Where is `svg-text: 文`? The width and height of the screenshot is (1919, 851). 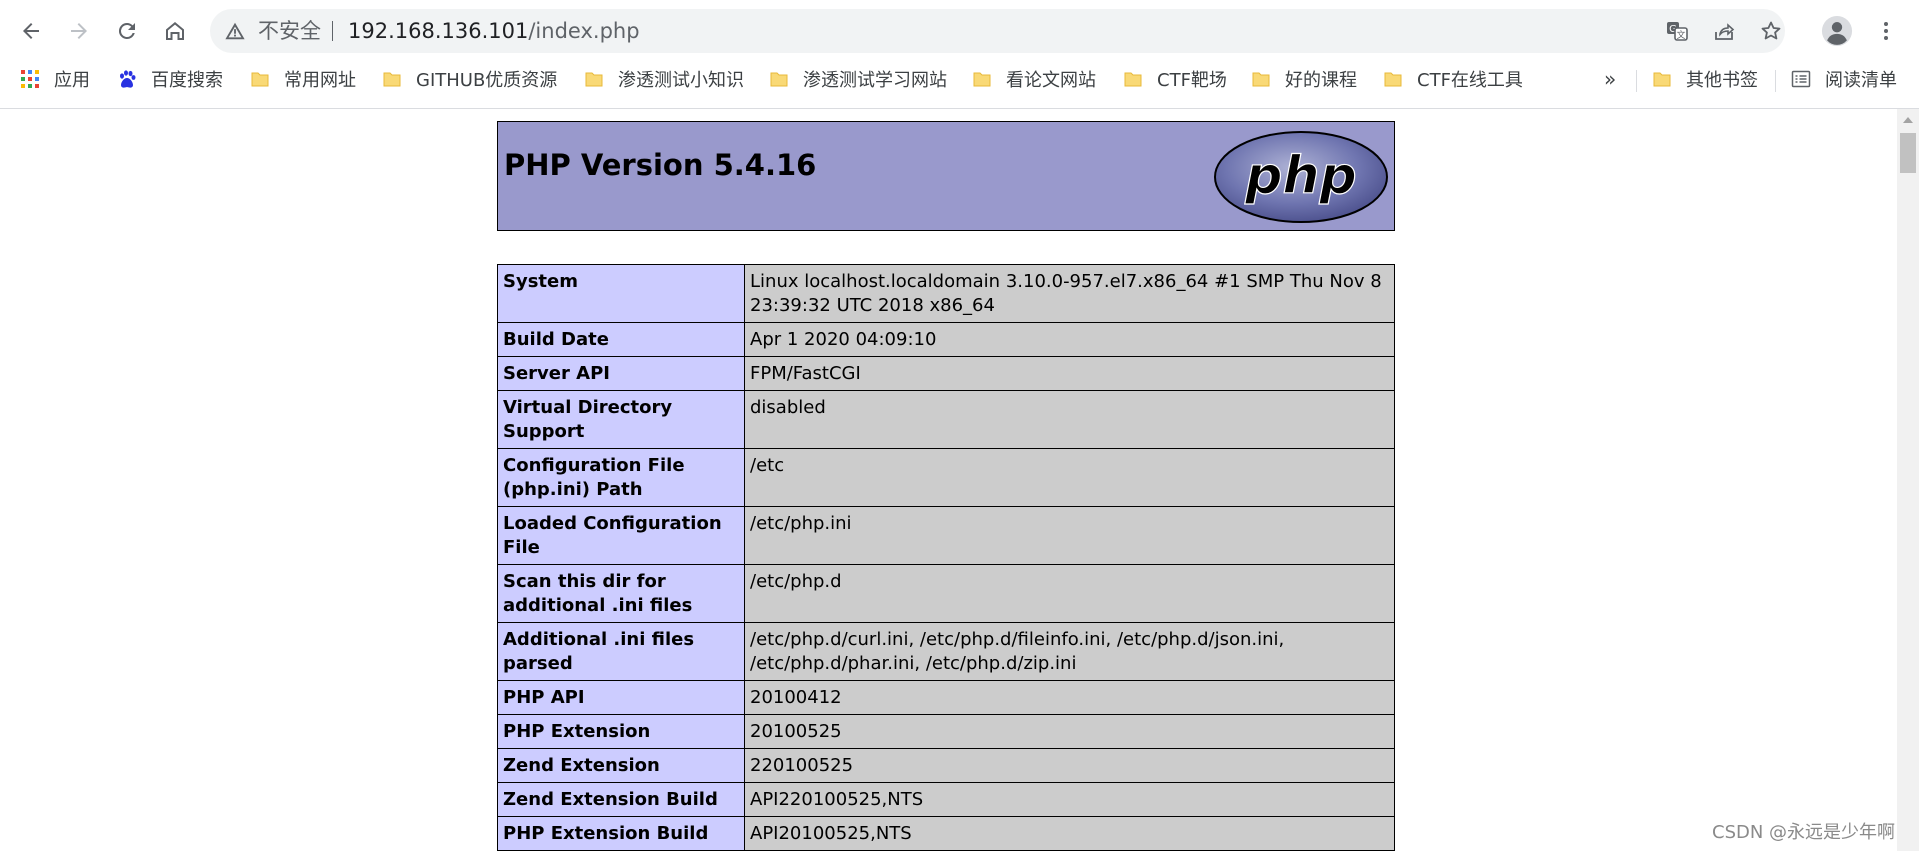 svg-text: 文 is located at coordinates (1680, 35).